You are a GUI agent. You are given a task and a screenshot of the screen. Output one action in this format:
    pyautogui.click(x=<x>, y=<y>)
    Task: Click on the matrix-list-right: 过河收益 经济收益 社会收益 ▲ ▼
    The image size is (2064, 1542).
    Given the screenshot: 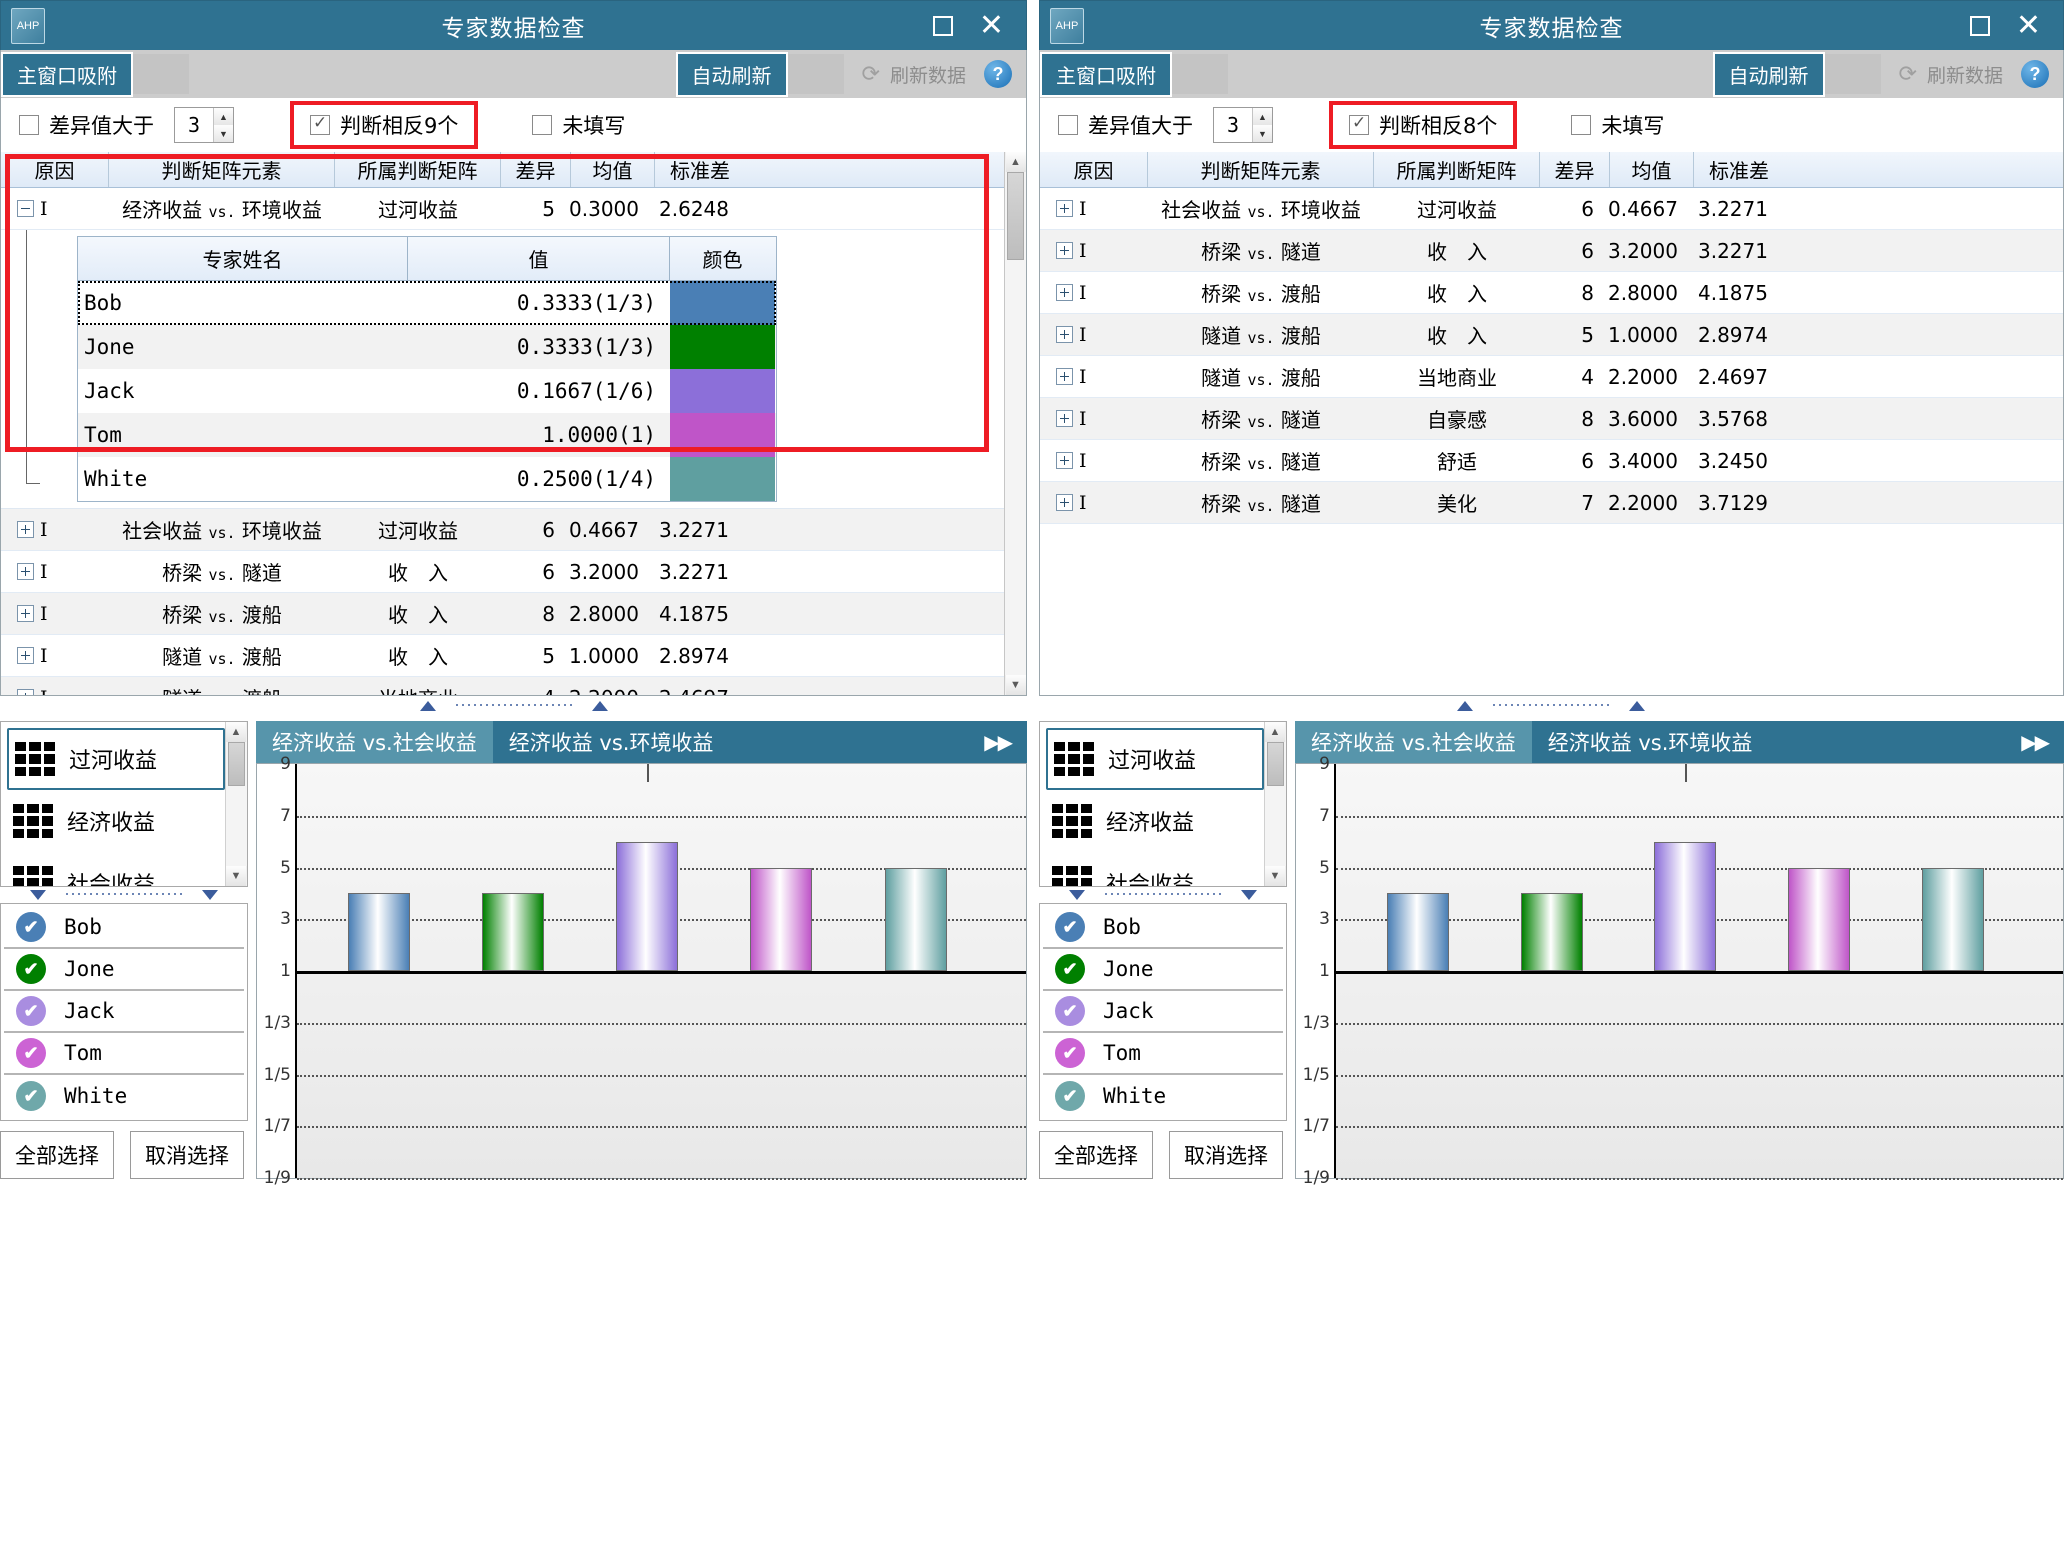 What is the action you would take?
    pyautogui.click(x=1162, y=804)
    